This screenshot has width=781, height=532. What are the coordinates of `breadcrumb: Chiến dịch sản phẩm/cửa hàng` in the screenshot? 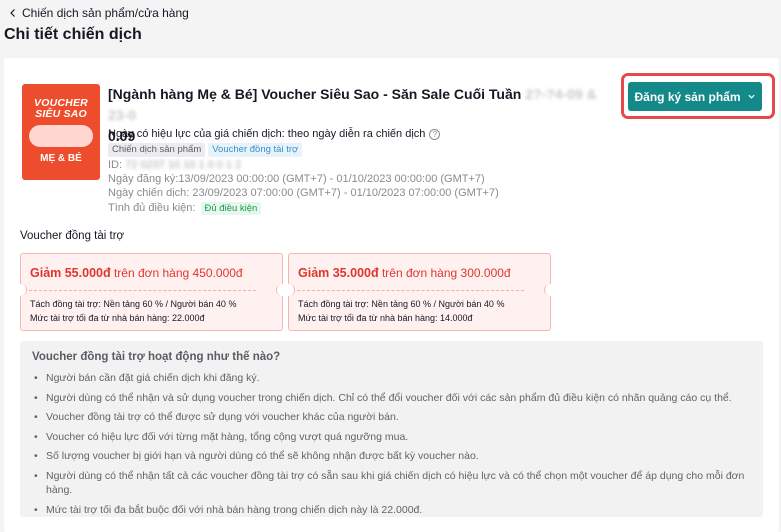 It's located at (98, 13).